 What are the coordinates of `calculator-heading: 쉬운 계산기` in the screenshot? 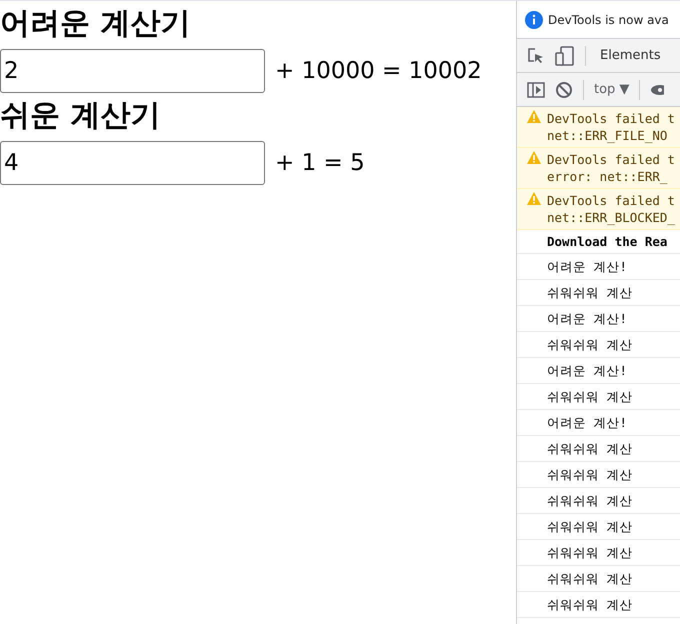 It's located at (81, 116).